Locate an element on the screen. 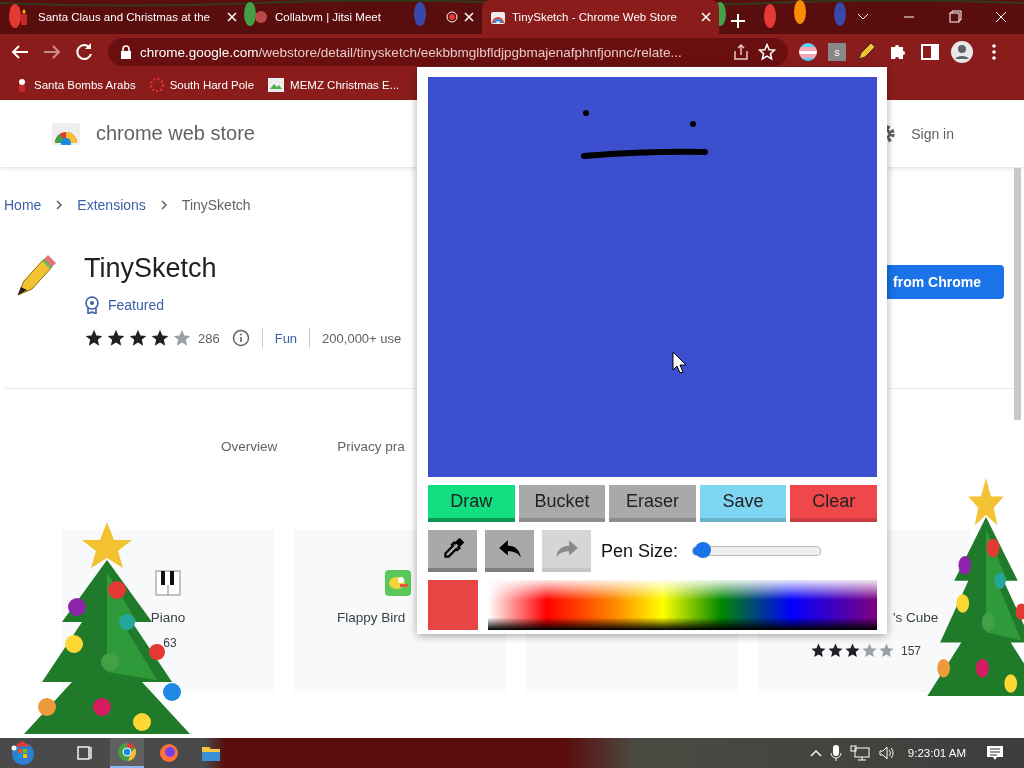 This screenshot has height=768, width=1024. rating-count: 157 is located at coordinates (911, 650).